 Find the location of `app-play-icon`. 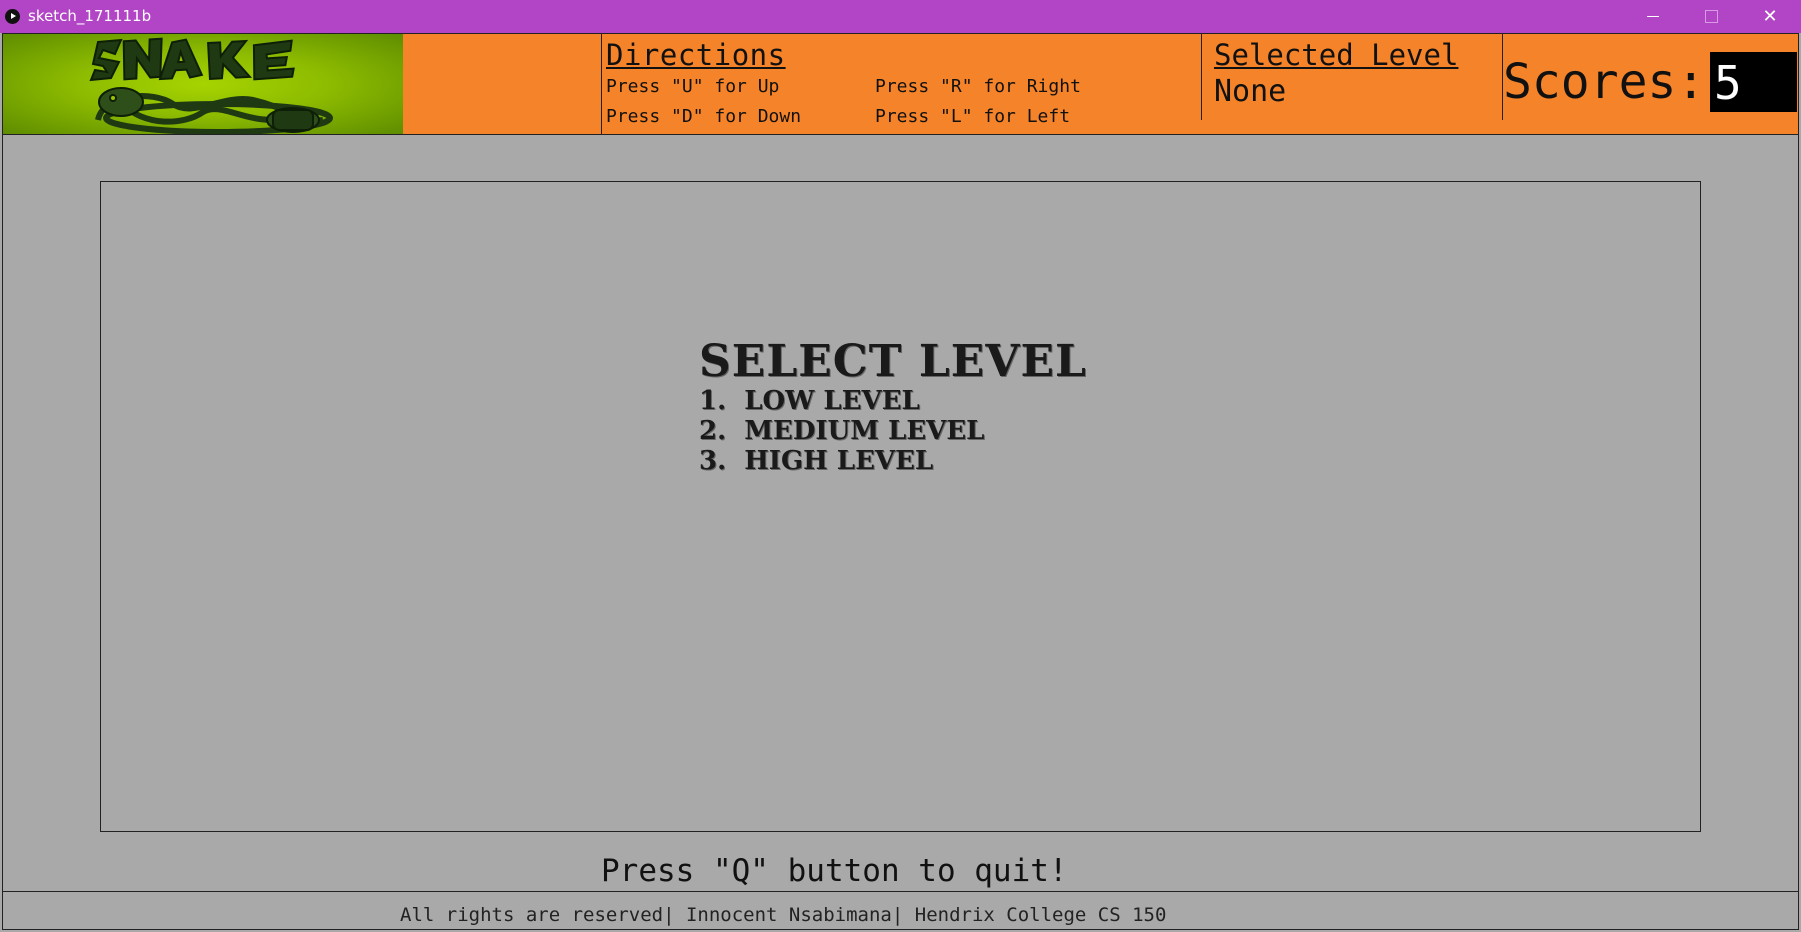

app-play-icon is located at coordinates (12, 16).